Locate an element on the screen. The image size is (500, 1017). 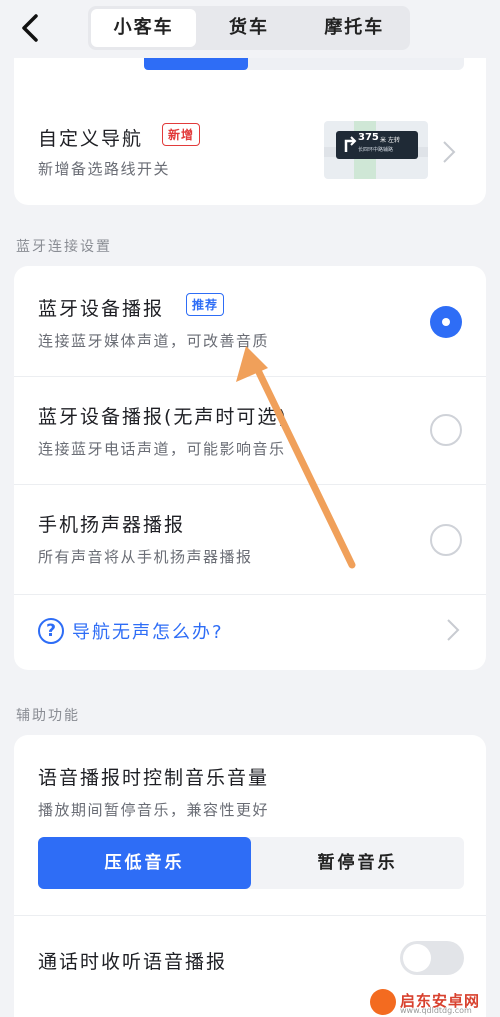
vehicle-type-tabs: 小客车 货车 摩托车 is located at coordinates (249, 28).